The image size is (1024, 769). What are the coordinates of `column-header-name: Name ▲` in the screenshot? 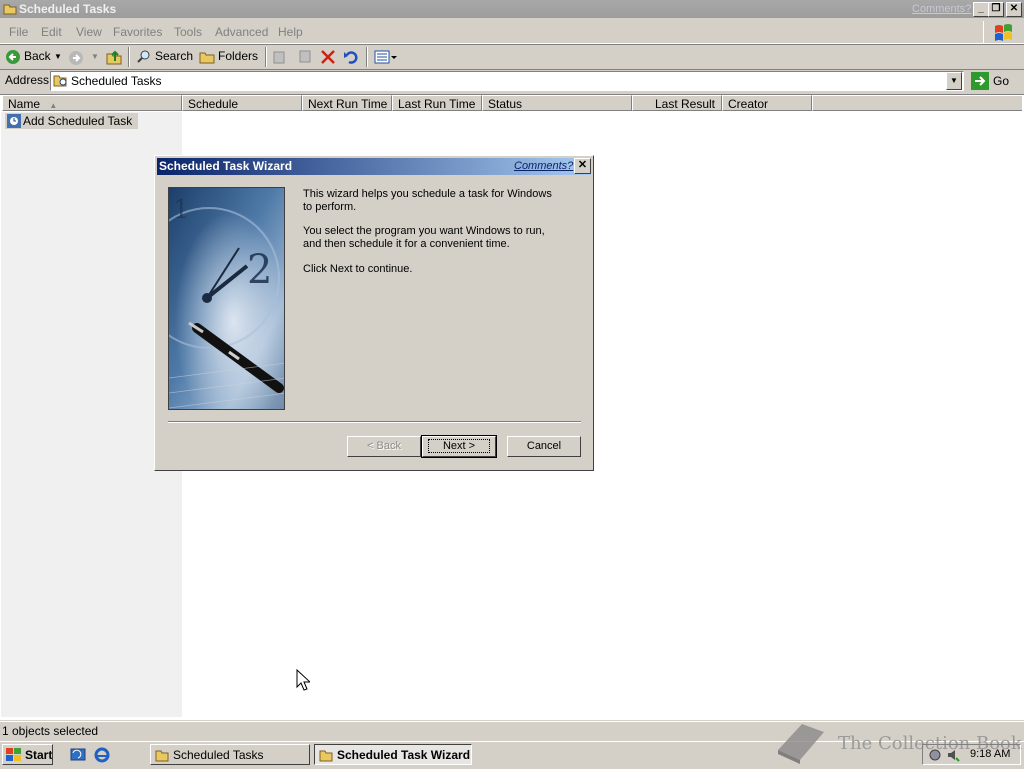 It's located at (92, 103).